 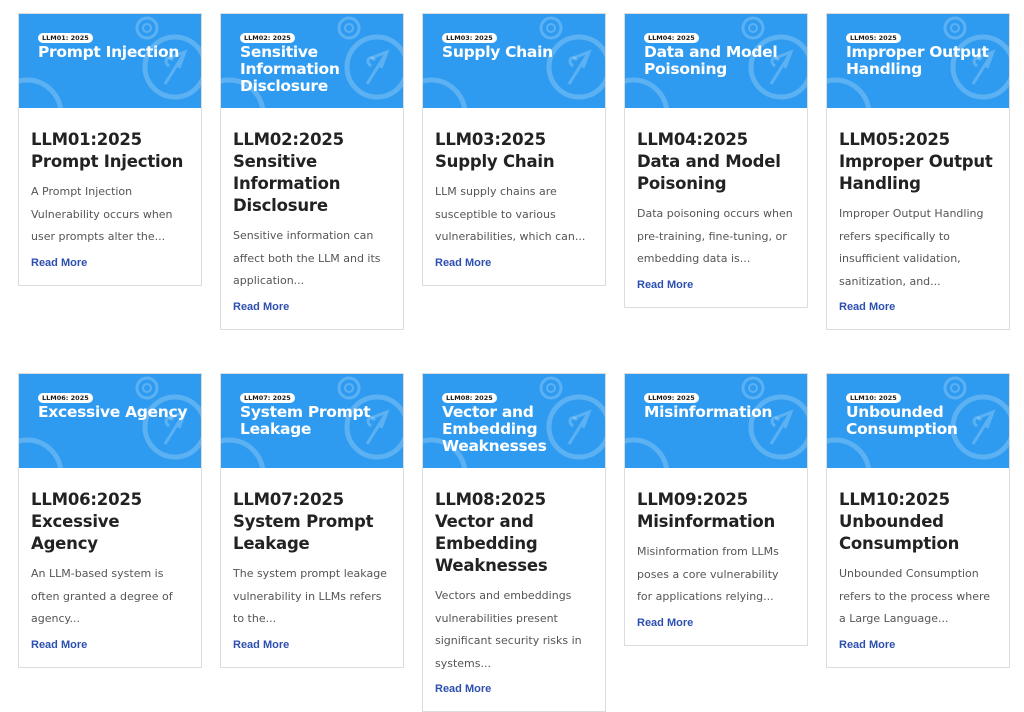 I want to click on banner-title: Vector and Embedding Weaknesses, so click(x=494, y=429).